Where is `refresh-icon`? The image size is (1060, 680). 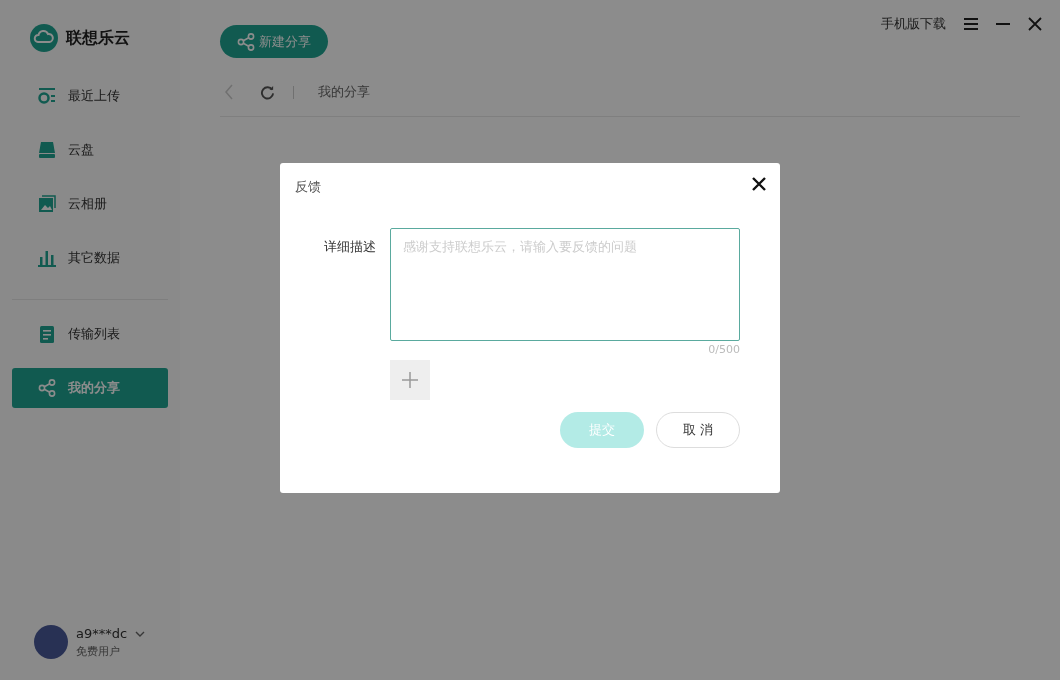 refresh-icon is located at coordinates (267, 92).